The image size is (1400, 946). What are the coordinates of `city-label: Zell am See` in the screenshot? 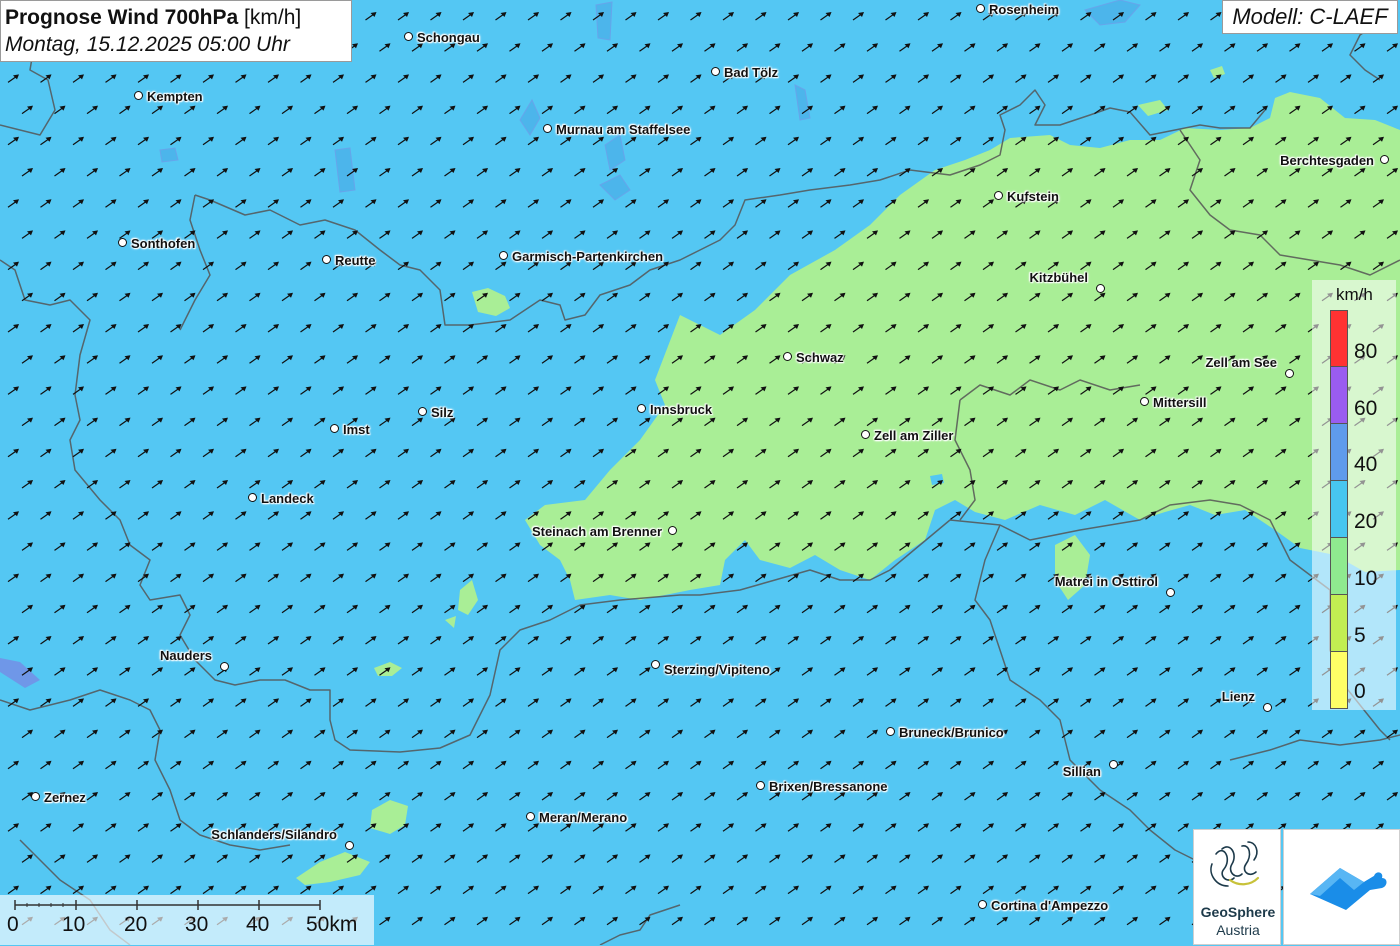 It's located at (1241, 362).